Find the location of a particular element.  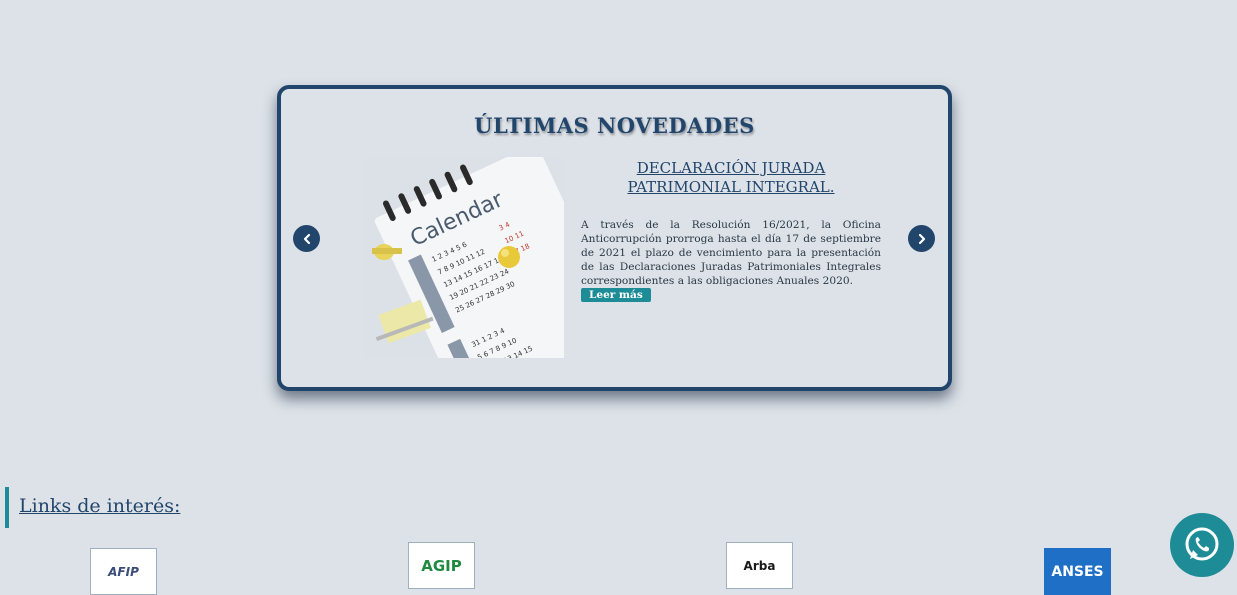

agip-logo-text: AGIP is located at coordinates (441, 565).